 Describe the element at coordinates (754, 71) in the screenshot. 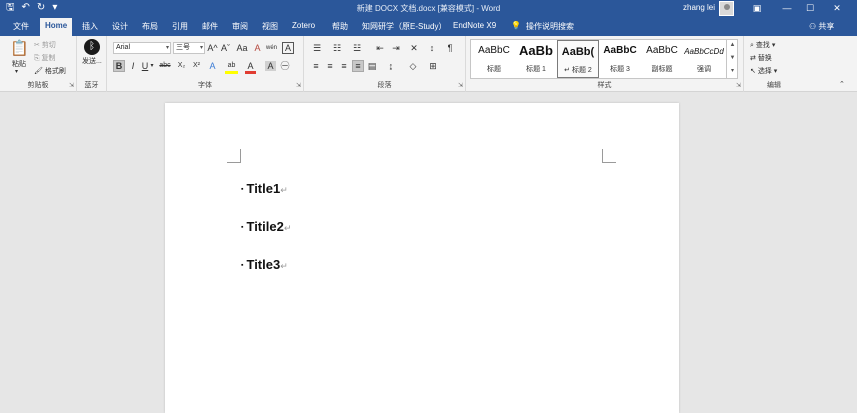

I see `cursor-icon: ↖` at that location.